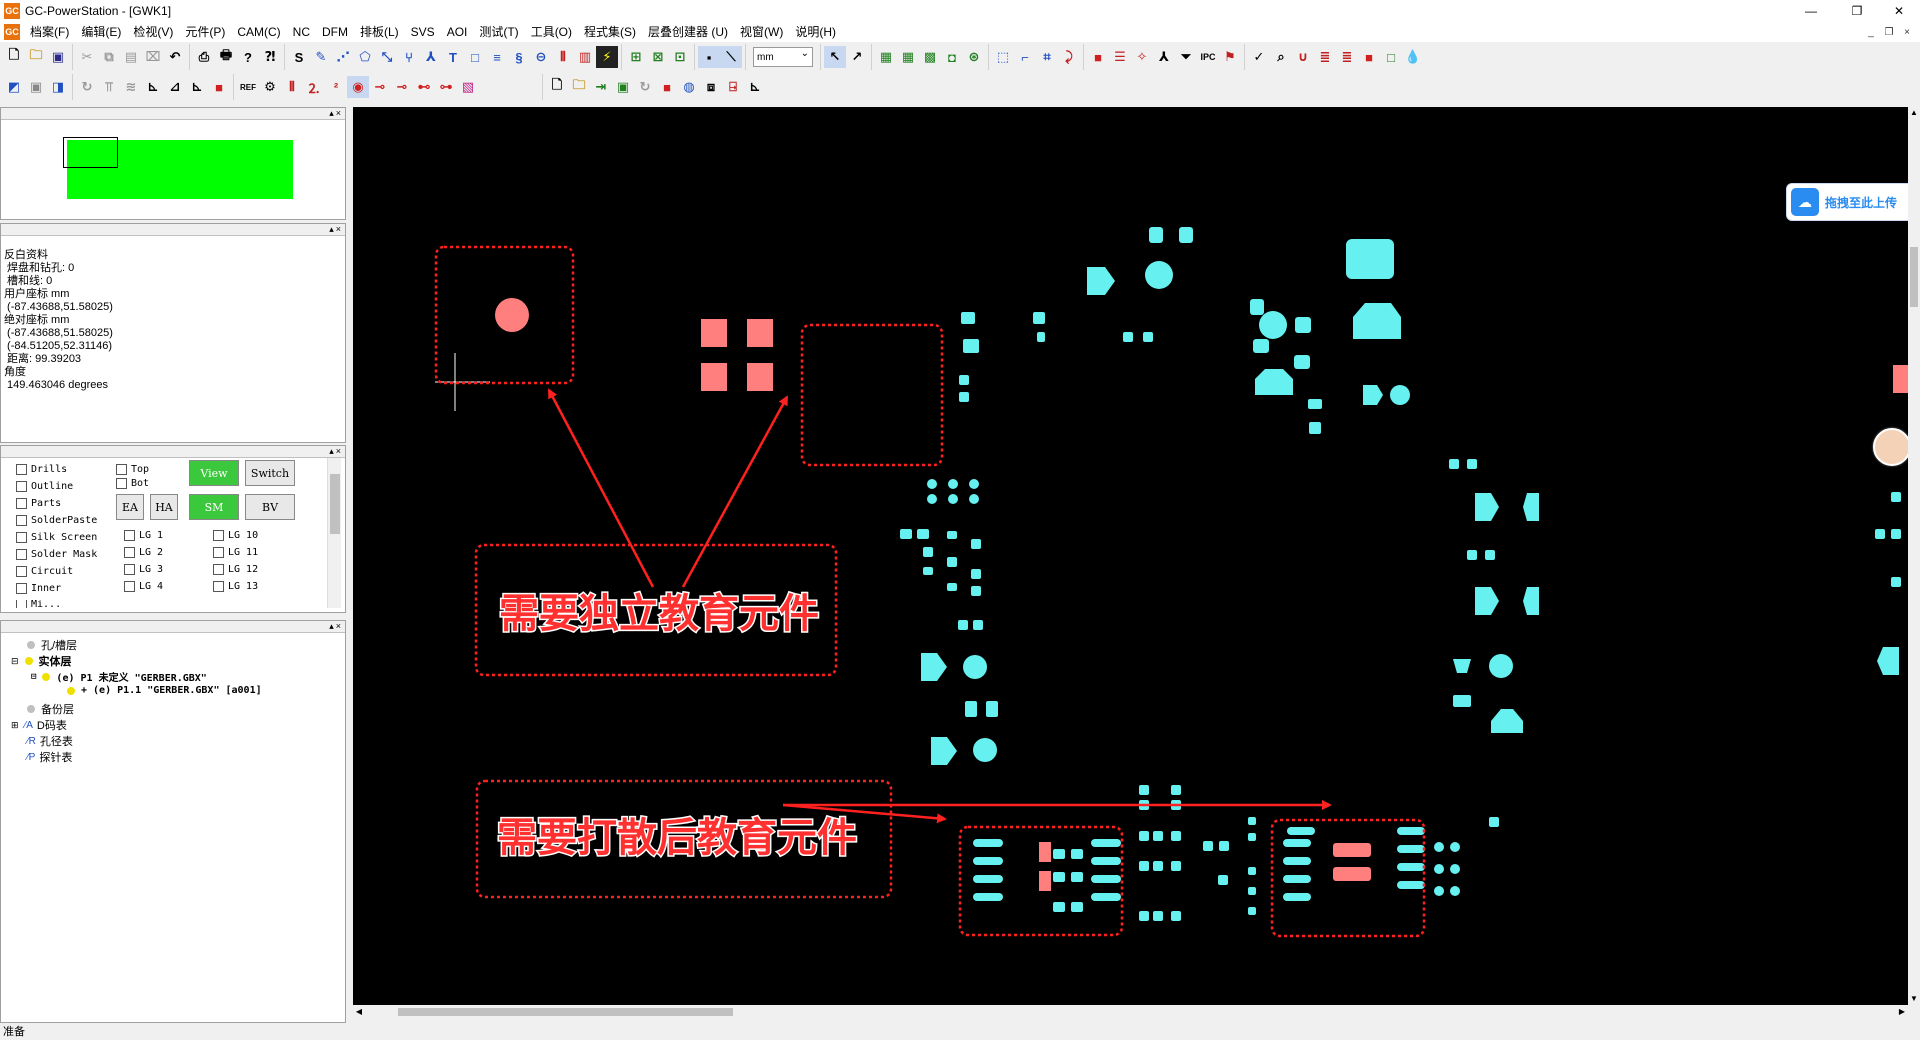  Describe the element at coordinates (755, 87) in the screenshot. I see `graph-2-icon: ⊾` at that location.